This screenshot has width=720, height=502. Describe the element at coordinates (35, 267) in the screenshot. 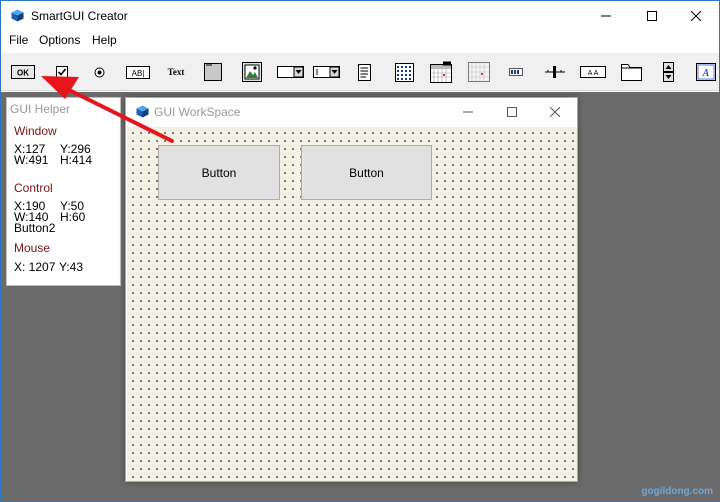

I see `mouse-x-value: X: 1207` at that location.